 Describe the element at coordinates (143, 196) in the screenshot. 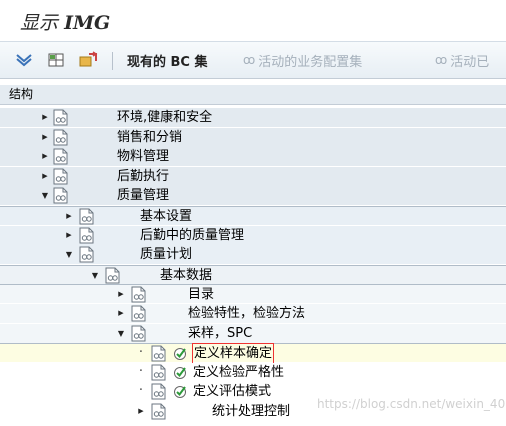

I see `tree-node-label: 质量管理` at that location.